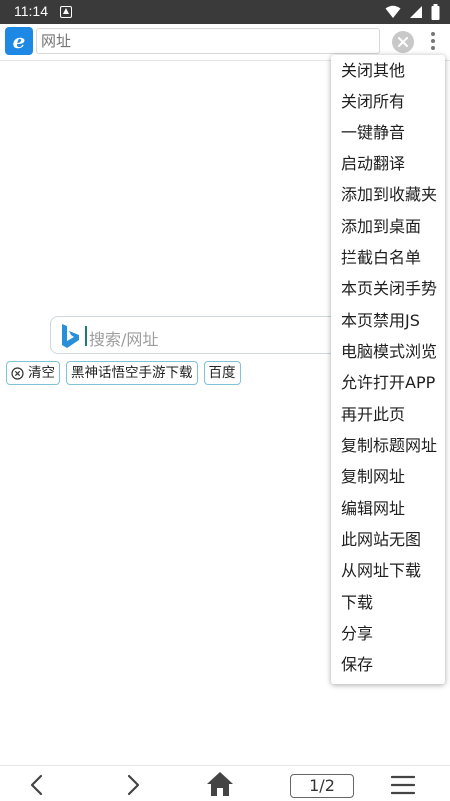 This screenshot has width=450, height=801. Describe the element at coordinates (403, 785) in the screenshot. I see `hamburger-menu-icon` at that location.